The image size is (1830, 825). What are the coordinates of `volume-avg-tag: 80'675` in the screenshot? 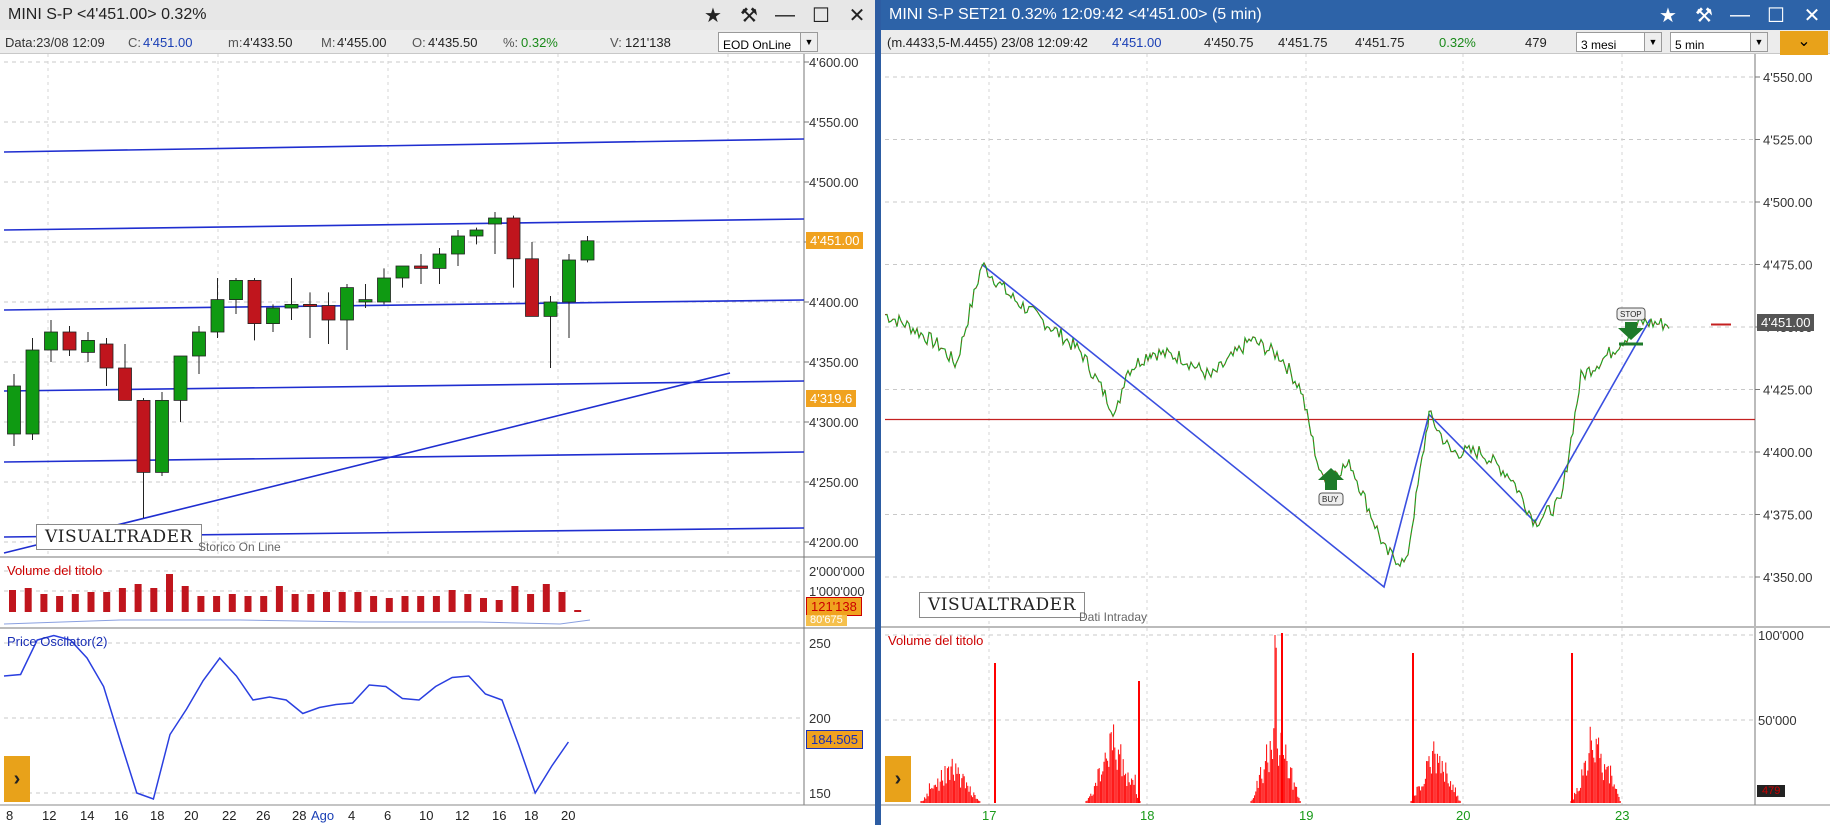 It's located at (826, 620).